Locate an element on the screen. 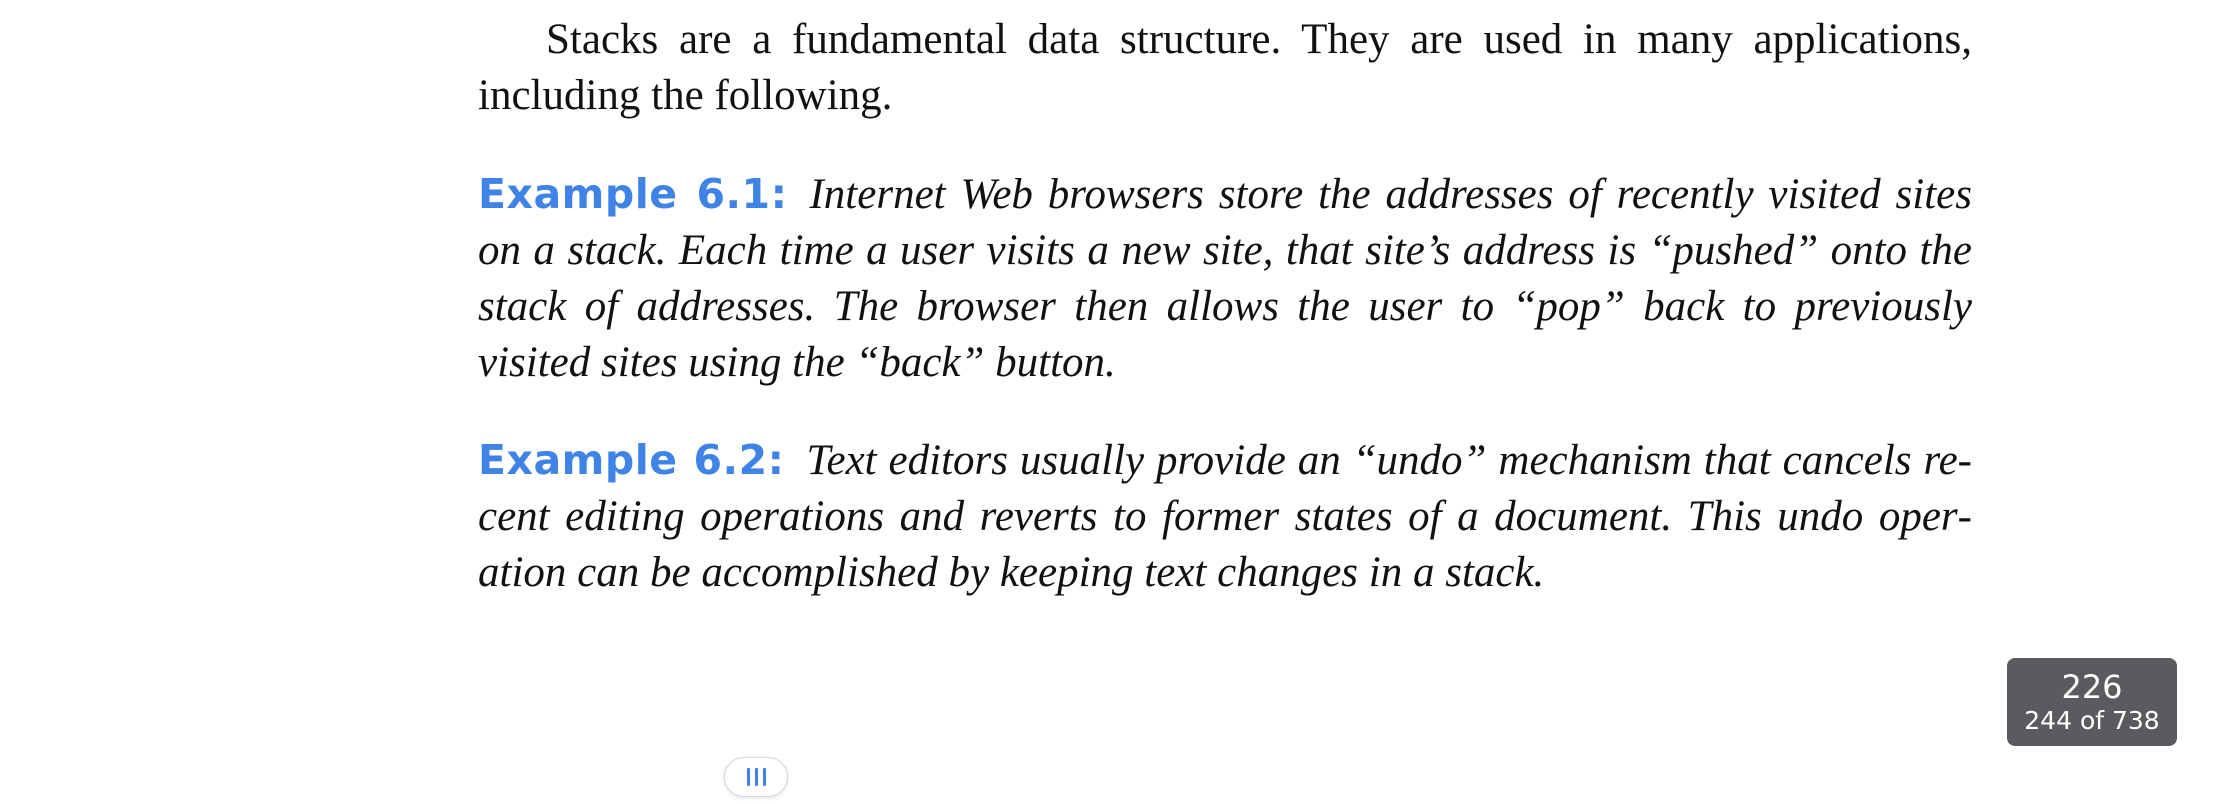 Image resolution: width=2224 pixels, height=804 pixels. page-scrubber-handle is located at coordinates (756, 777).